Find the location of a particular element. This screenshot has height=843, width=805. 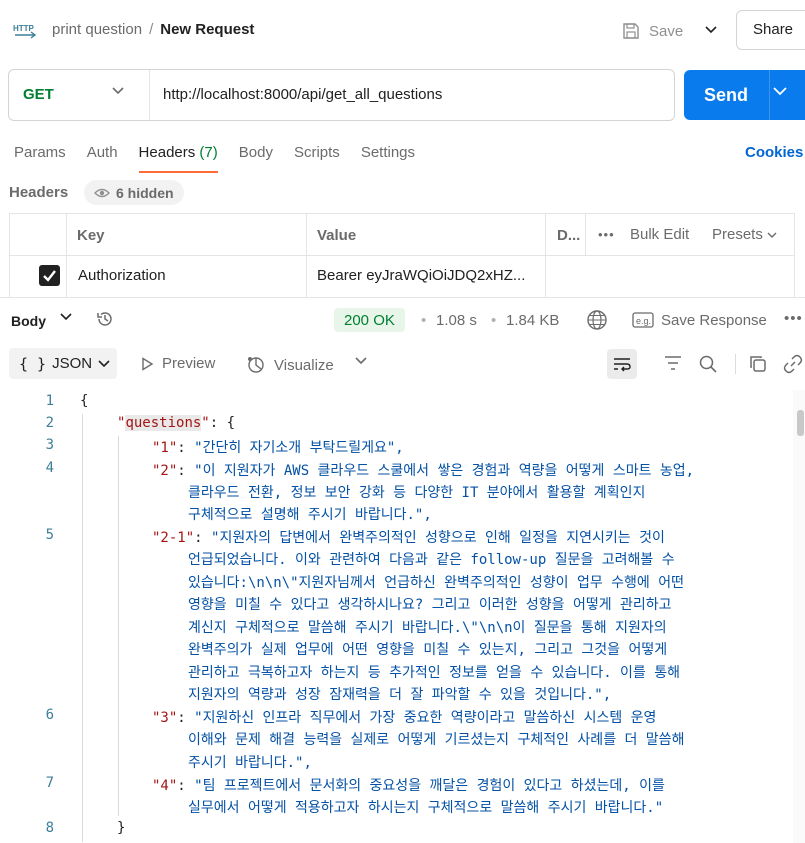

table-divider is located at coordinates (306, 256).